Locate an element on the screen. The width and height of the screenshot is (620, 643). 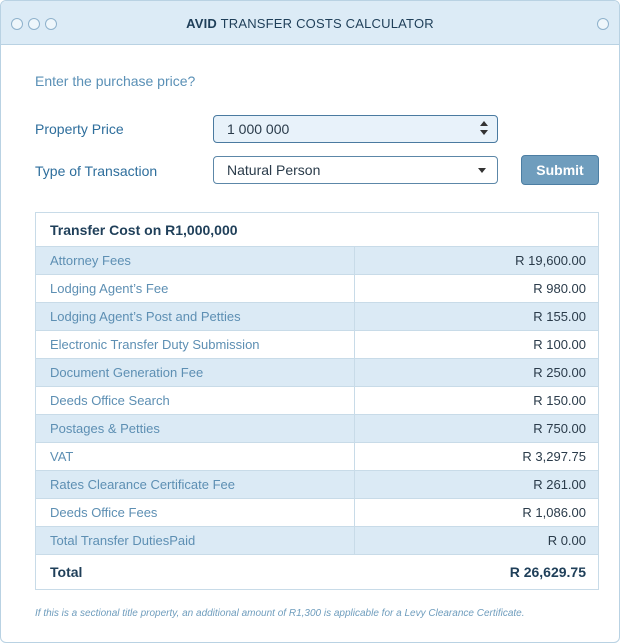
property-price-value: 1 000 000 is located at coordinates (258, 129).